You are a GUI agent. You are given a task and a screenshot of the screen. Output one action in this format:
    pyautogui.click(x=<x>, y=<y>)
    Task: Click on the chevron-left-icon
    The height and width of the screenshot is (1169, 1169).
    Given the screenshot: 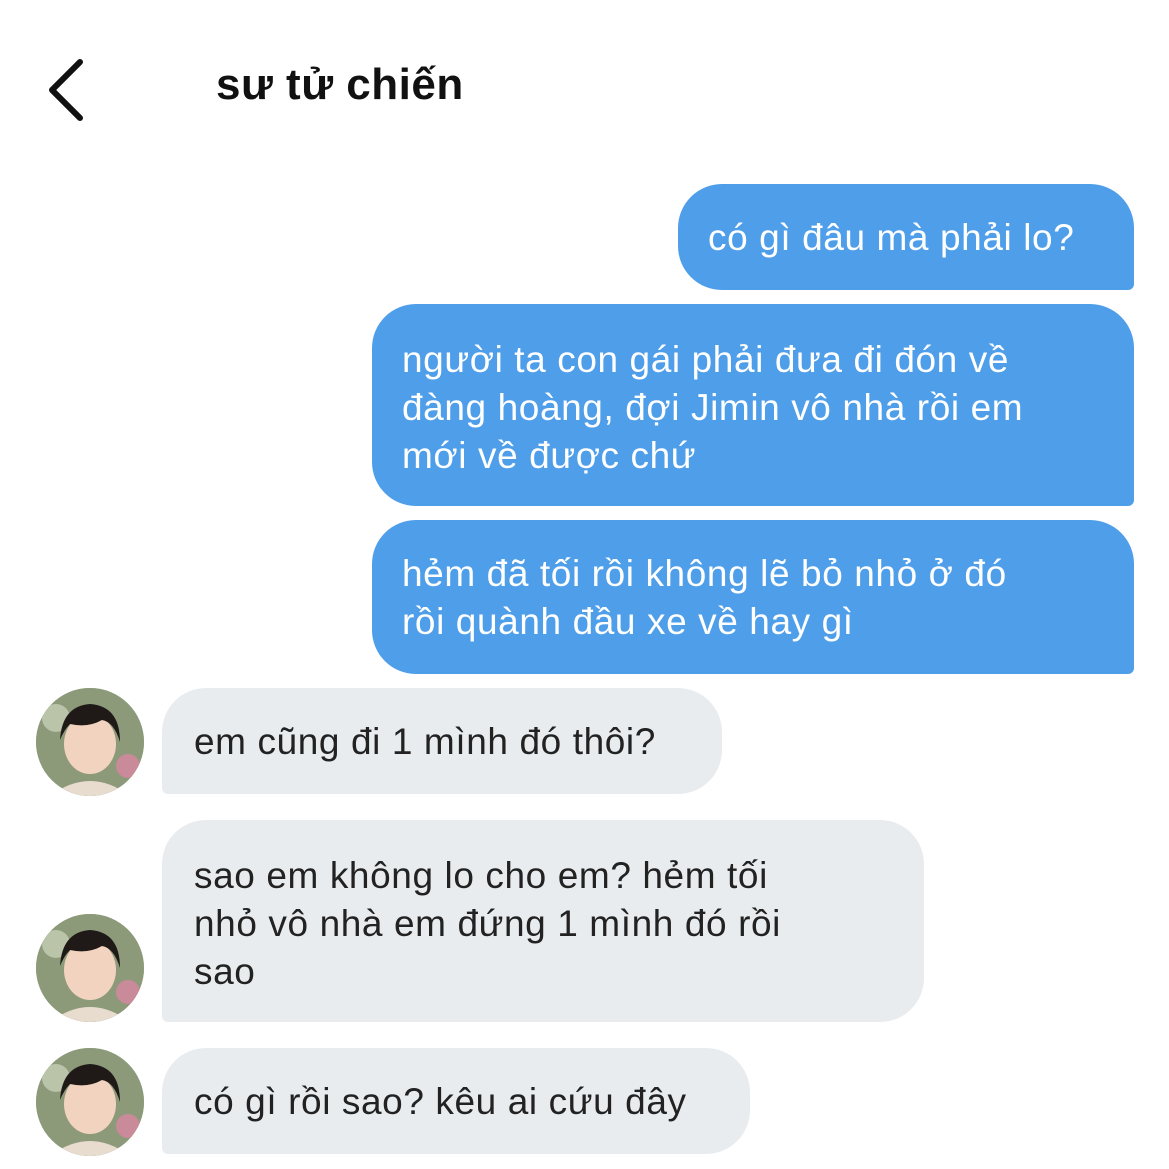 What is the action you would take?
    pyautogui.click(x=66, y=90)
    